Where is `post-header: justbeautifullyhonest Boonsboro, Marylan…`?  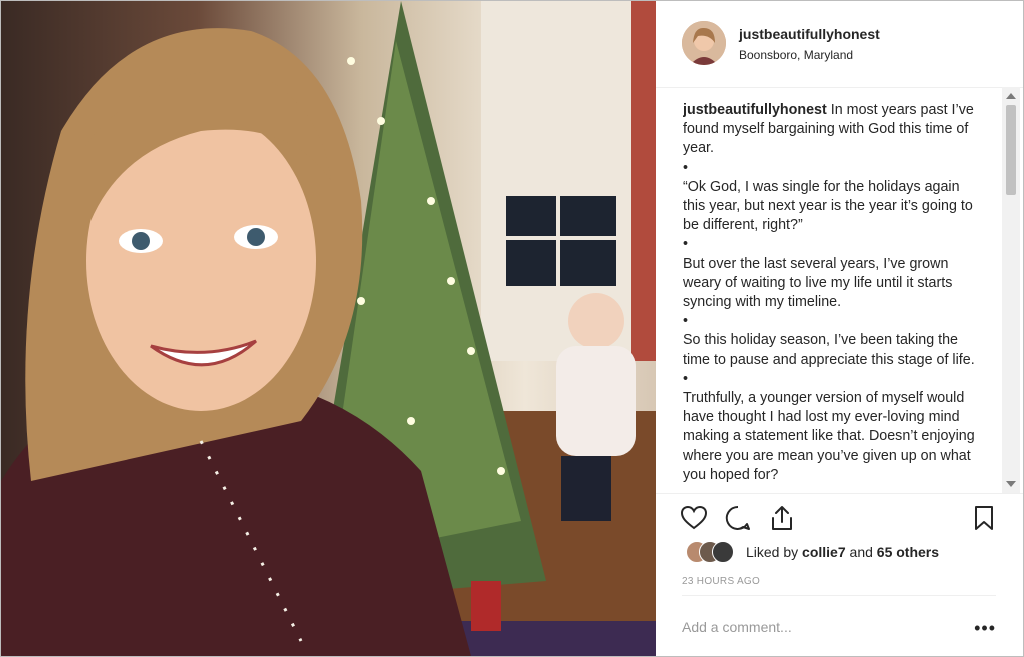
post-header: justbeautifullyhonest Boonsboro, Marylan… is located at coordinates (839, 44).